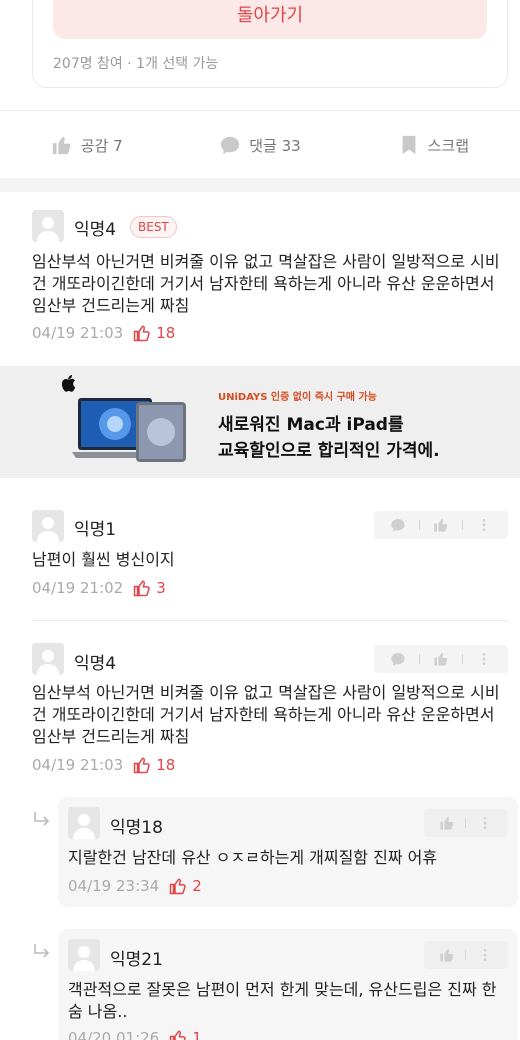 The height and width of the screenshot is (1040, 520). I want to click on reply-likes: 1, so click(185, 1034).